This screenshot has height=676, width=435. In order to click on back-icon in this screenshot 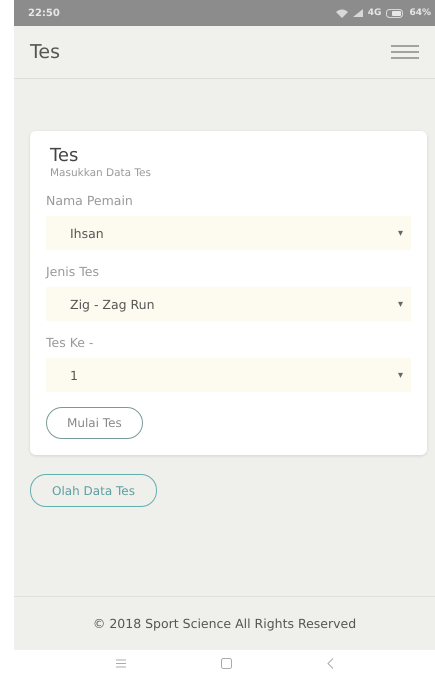, I will do `click(330, 663)`.